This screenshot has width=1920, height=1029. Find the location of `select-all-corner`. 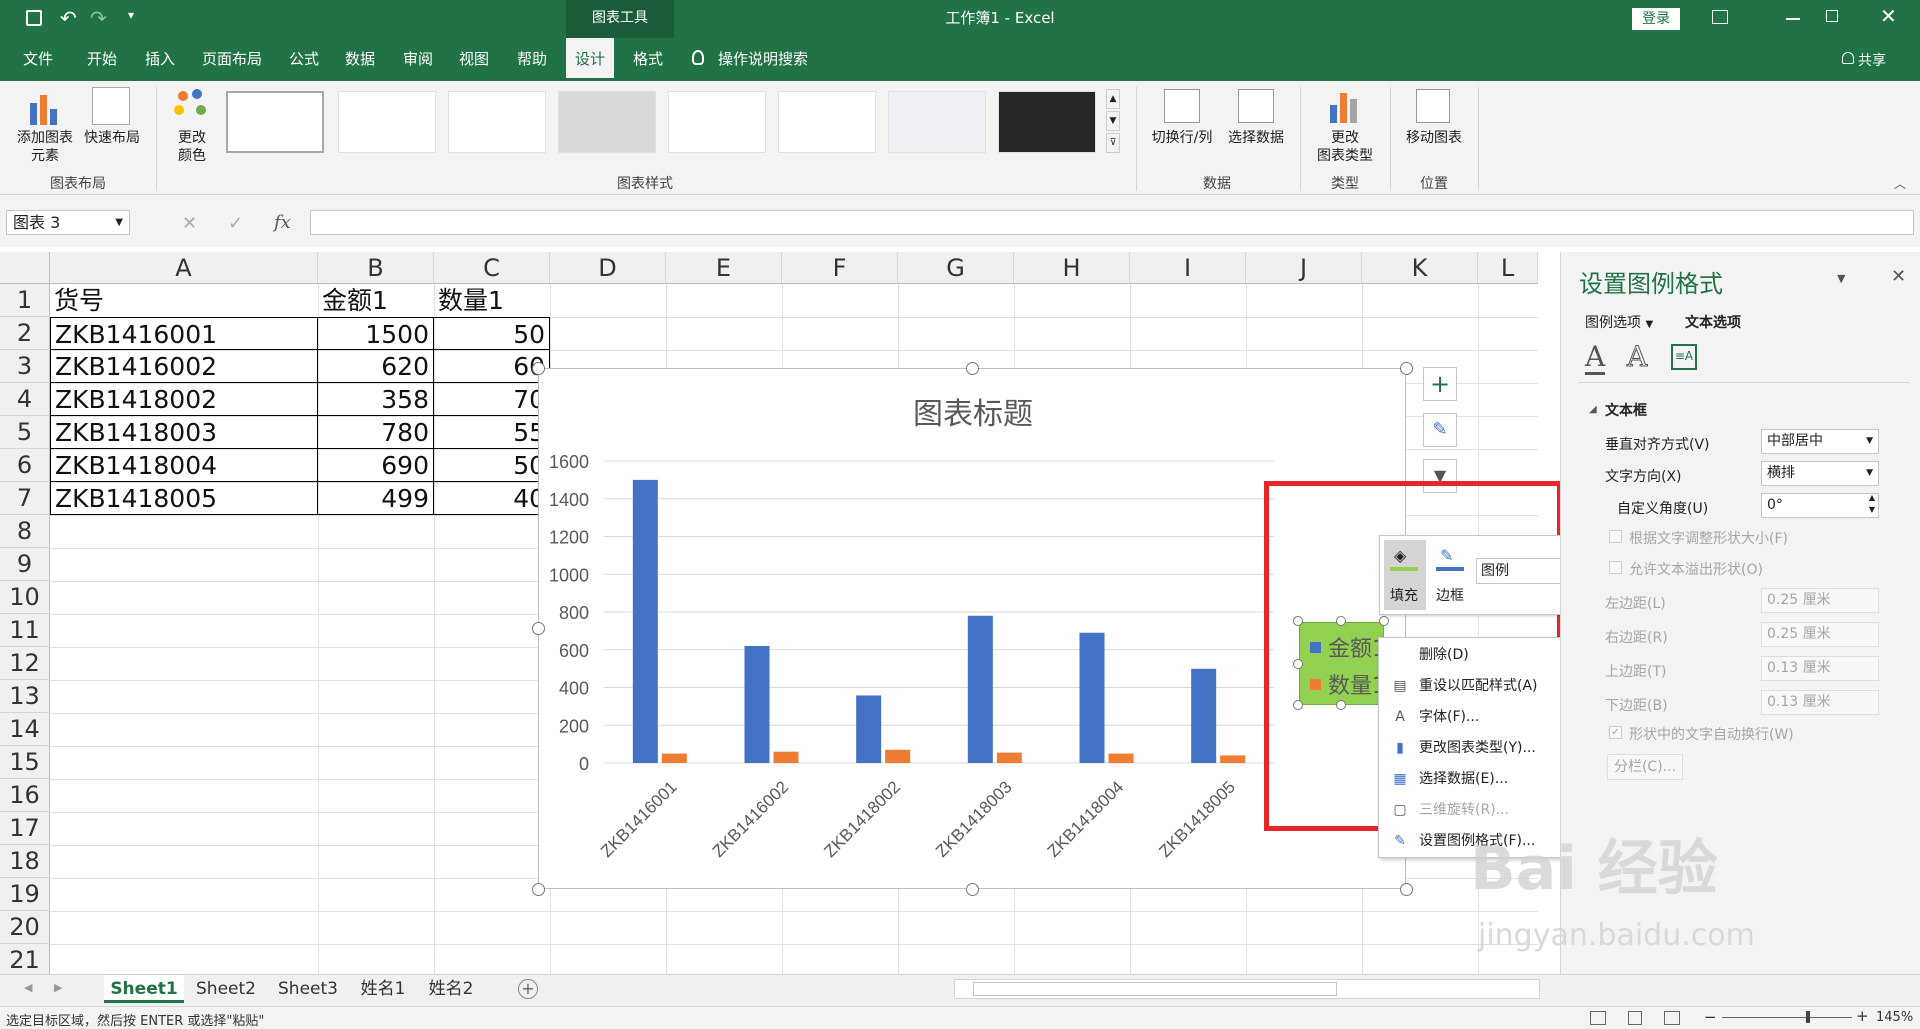

select-all-corner is located at coordinates (25, 268).